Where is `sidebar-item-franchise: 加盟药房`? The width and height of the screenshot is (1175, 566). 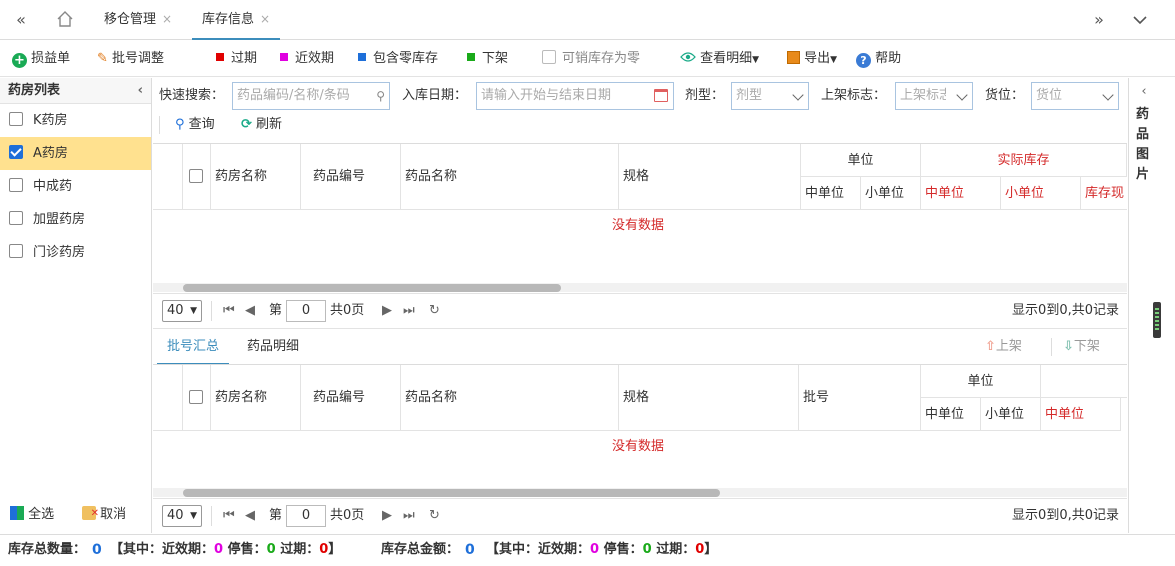
sidebar-item-franchise: 加盟药房 is located at coordinates (75, 219).